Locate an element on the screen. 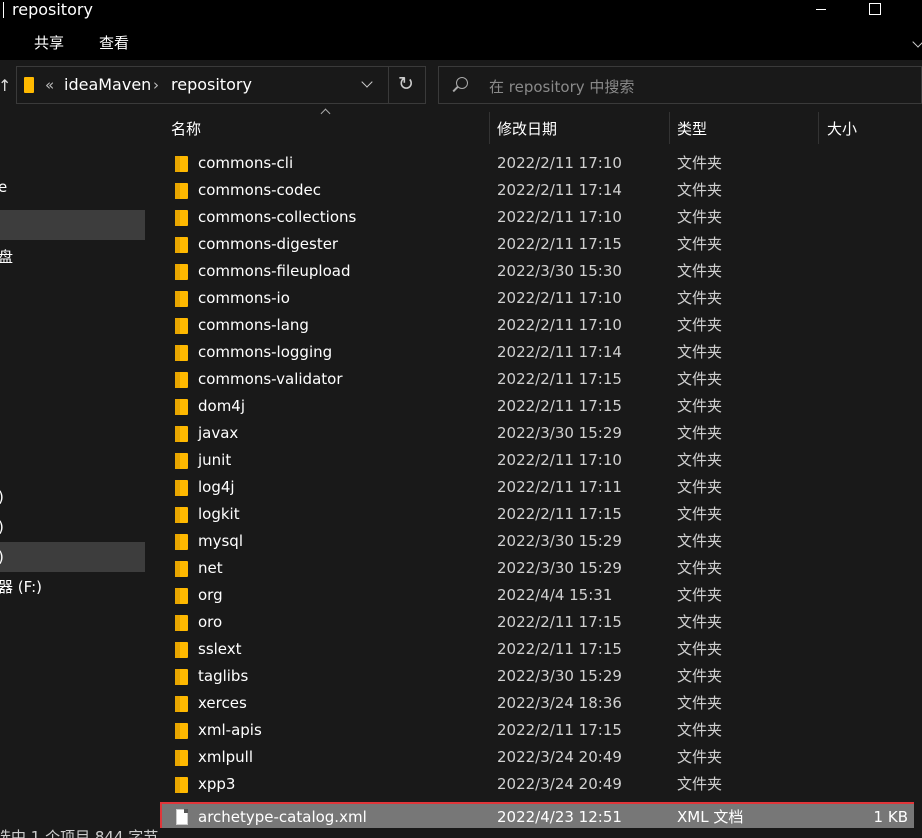 The image size is (922, 838). sort-ascending-icon is located at coordinates (325, 113).